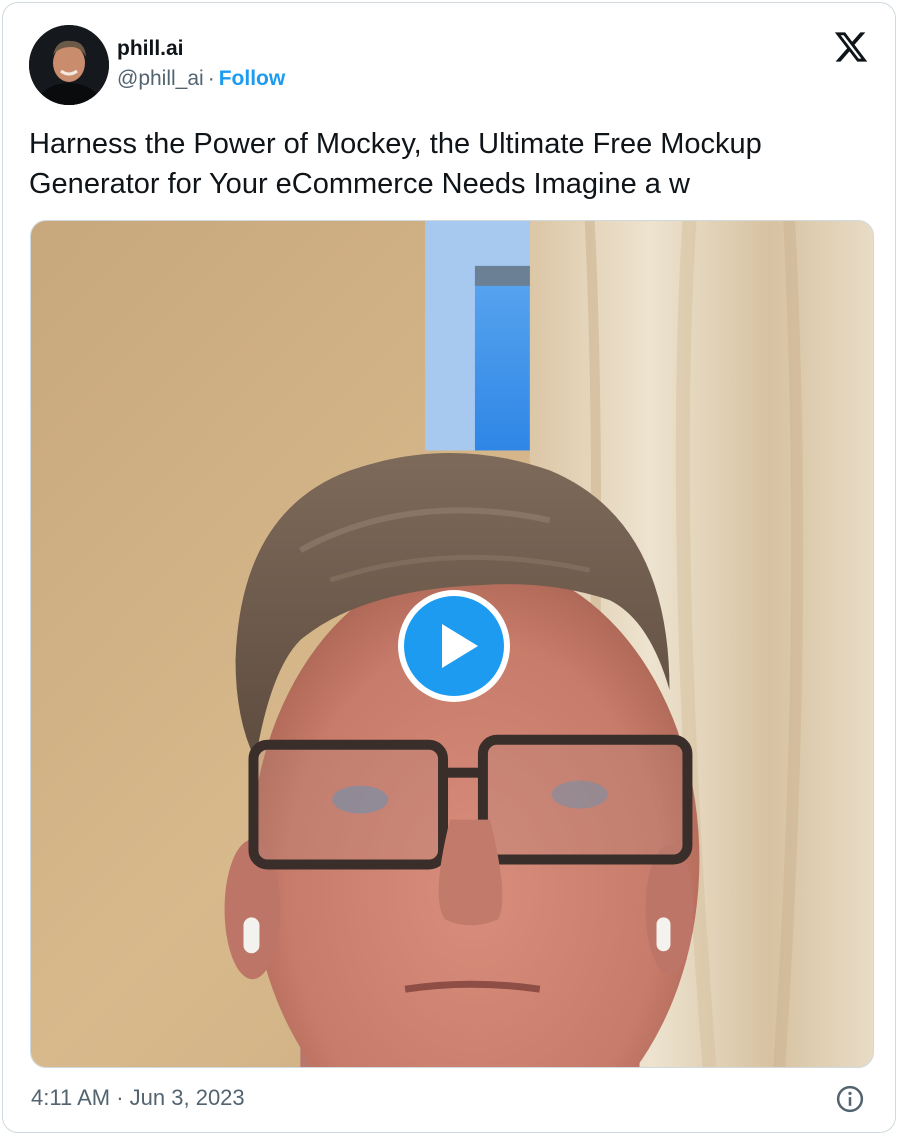 The height and width of the screenshot is (1137, 900). I want to click on author-info: phill.ai @phill_ai · Follow, so click(201, 65).